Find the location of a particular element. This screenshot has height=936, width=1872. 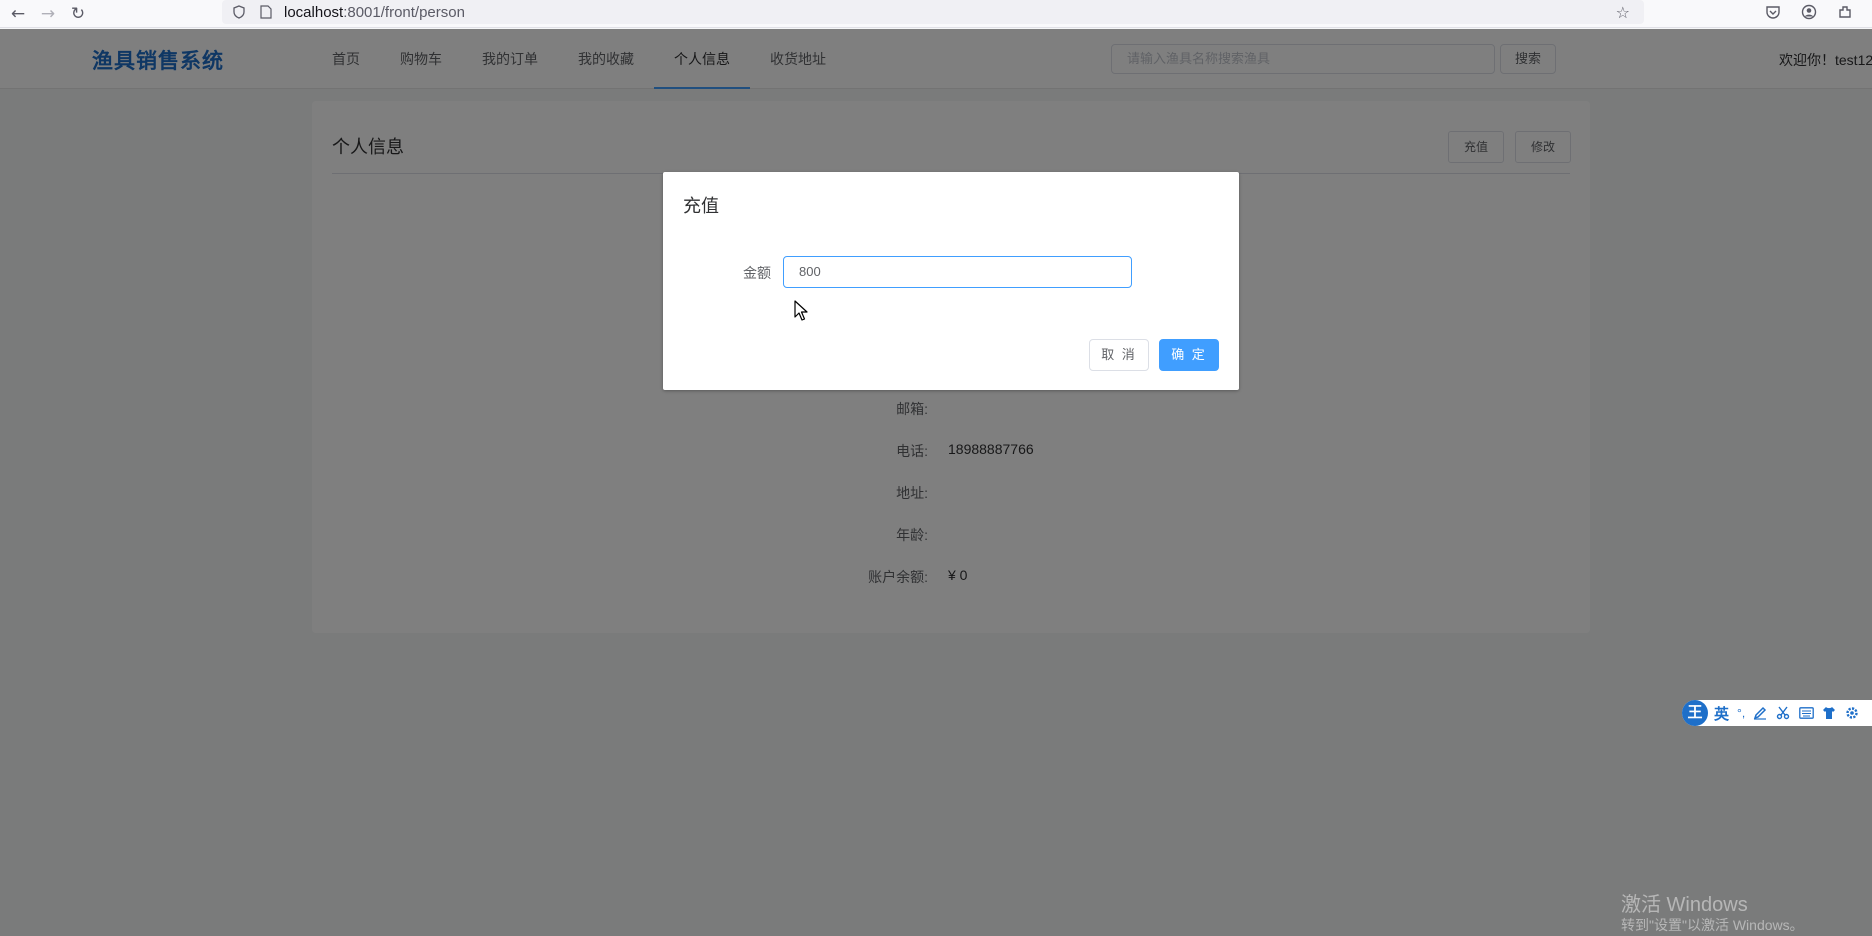

ime-punctuation-toggle: °, is located at coordinates (1741, 713).